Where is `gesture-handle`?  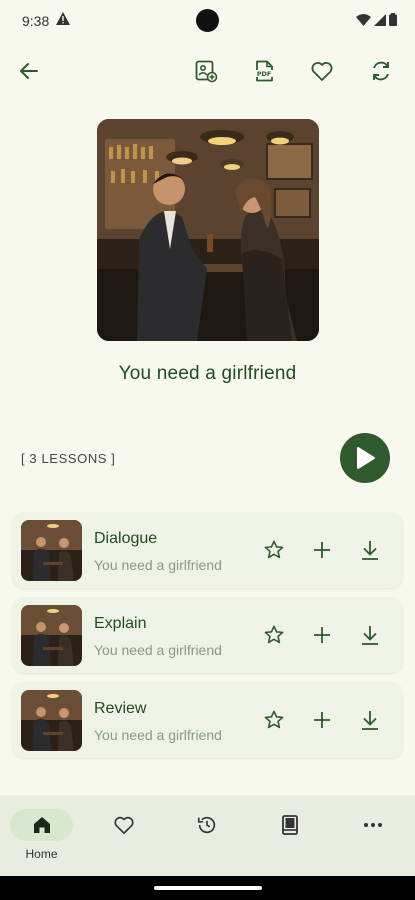 gesture-handle is located at coordinates (208, 888).